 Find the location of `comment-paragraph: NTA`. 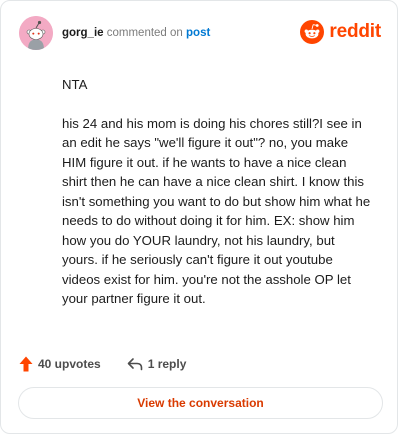

comment-paragraph: NTA is located at coordinates (75, 84).